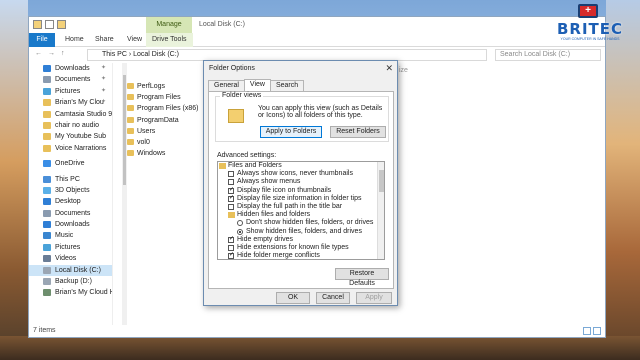  What do you see at coordinates (79, 103) in the screenshot?
I see `sidebar-item-label: Brian's My Clou` at bounding box center [79, 103].